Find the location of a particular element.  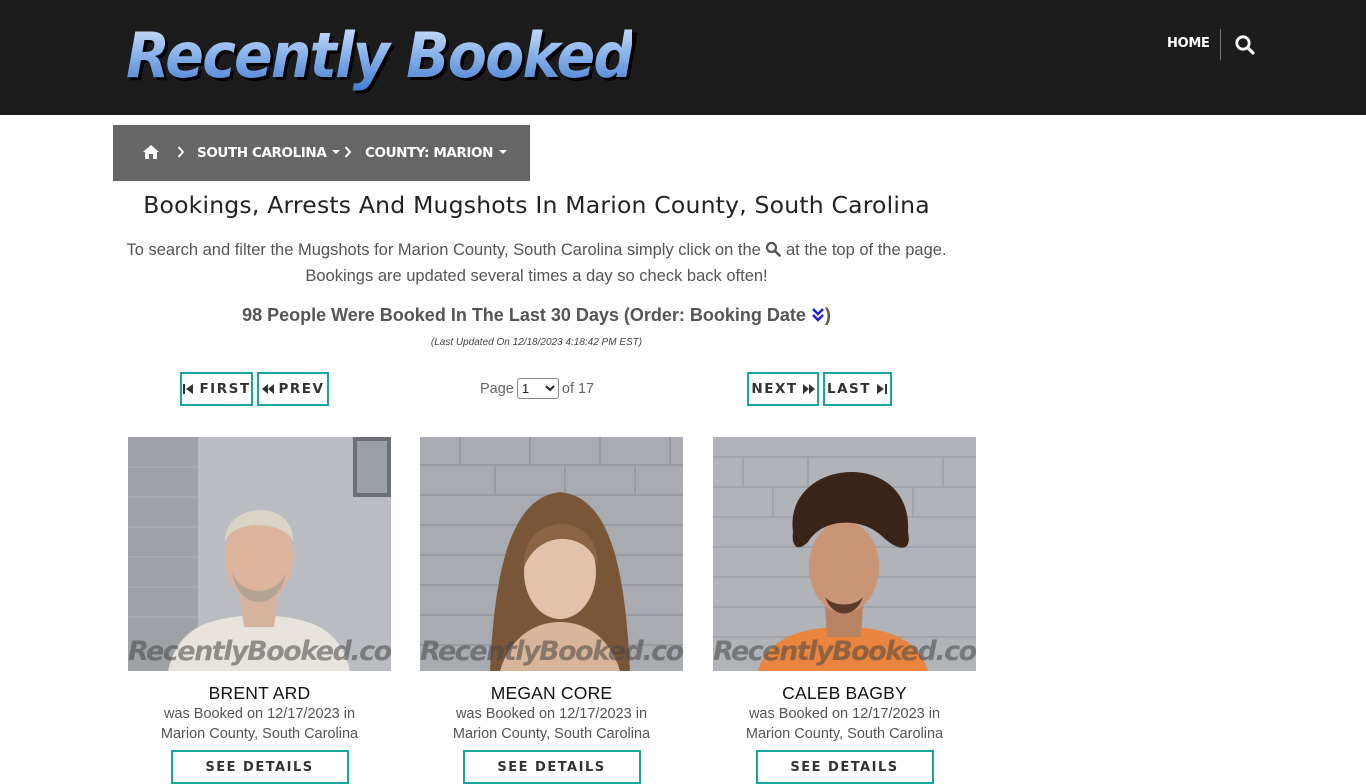

nav-divider is located at coordinates (1220, 44).